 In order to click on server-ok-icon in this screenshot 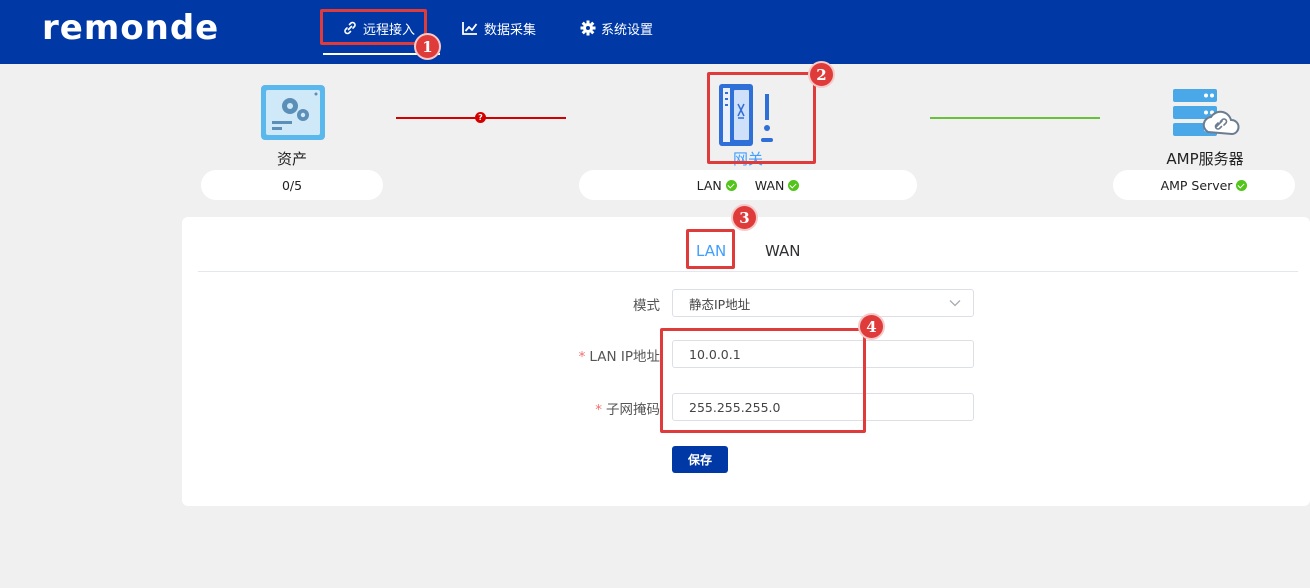, I will do `click(1242, 185)`.